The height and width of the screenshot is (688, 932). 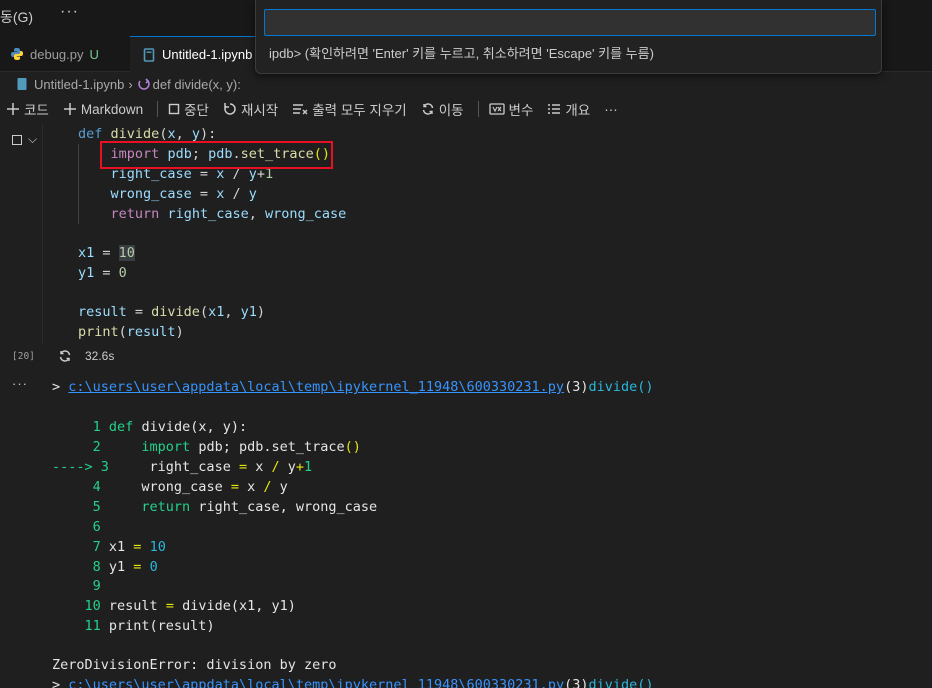 I want to click on menu-more-button: ···, so click(x=69, y=12).